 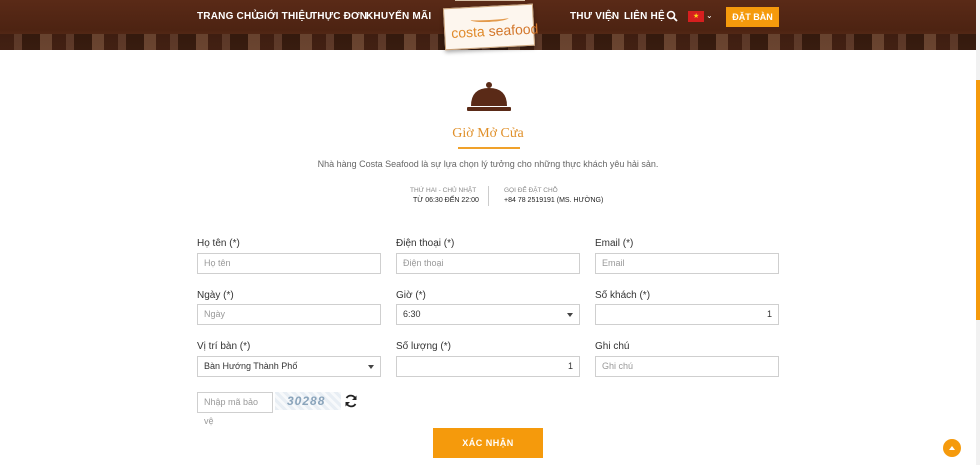 I want to click on arrow-up-icon, so click(x=952, y=448).